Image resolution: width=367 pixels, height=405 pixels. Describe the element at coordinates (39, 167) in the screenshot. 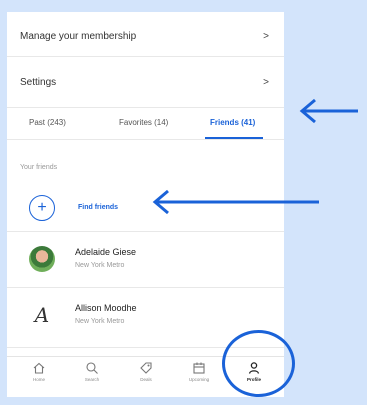

I see `your-friends-heading: Your friends` at that location.